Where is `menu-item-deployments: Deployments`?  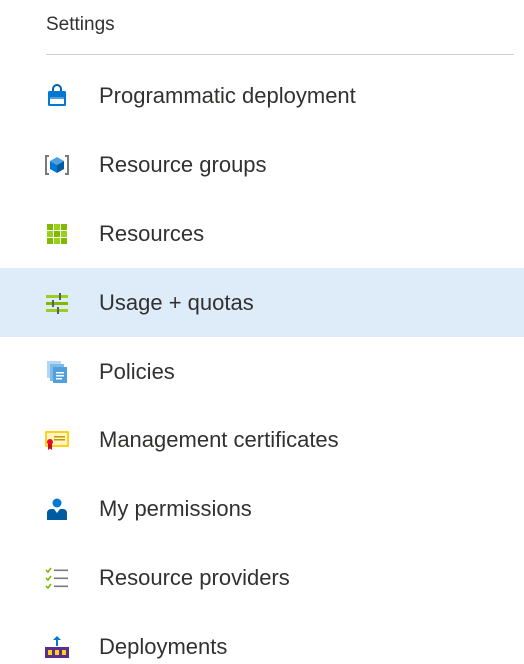 menu-item-deployments: Deployments is located at coordinates (262, 638).